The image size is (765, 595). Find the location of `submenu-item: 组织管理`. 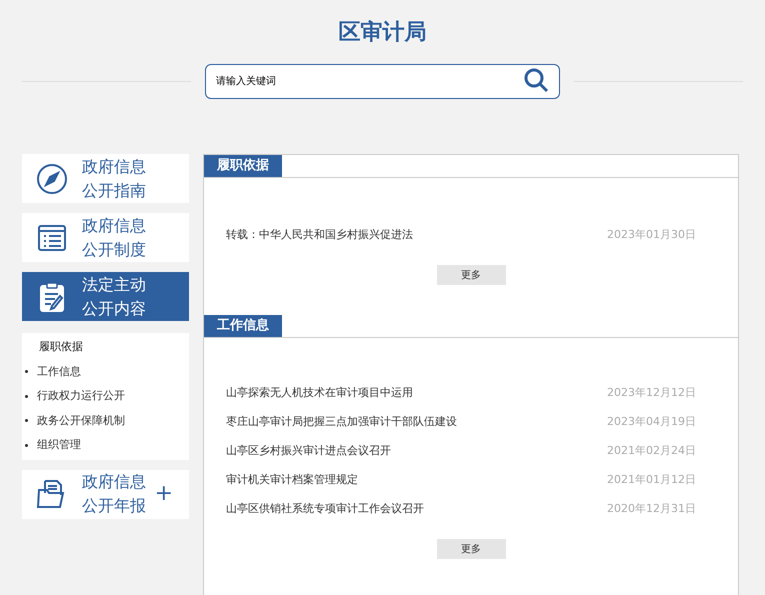

submenu-item: 组织管理 is located at coordinates (59, 445).